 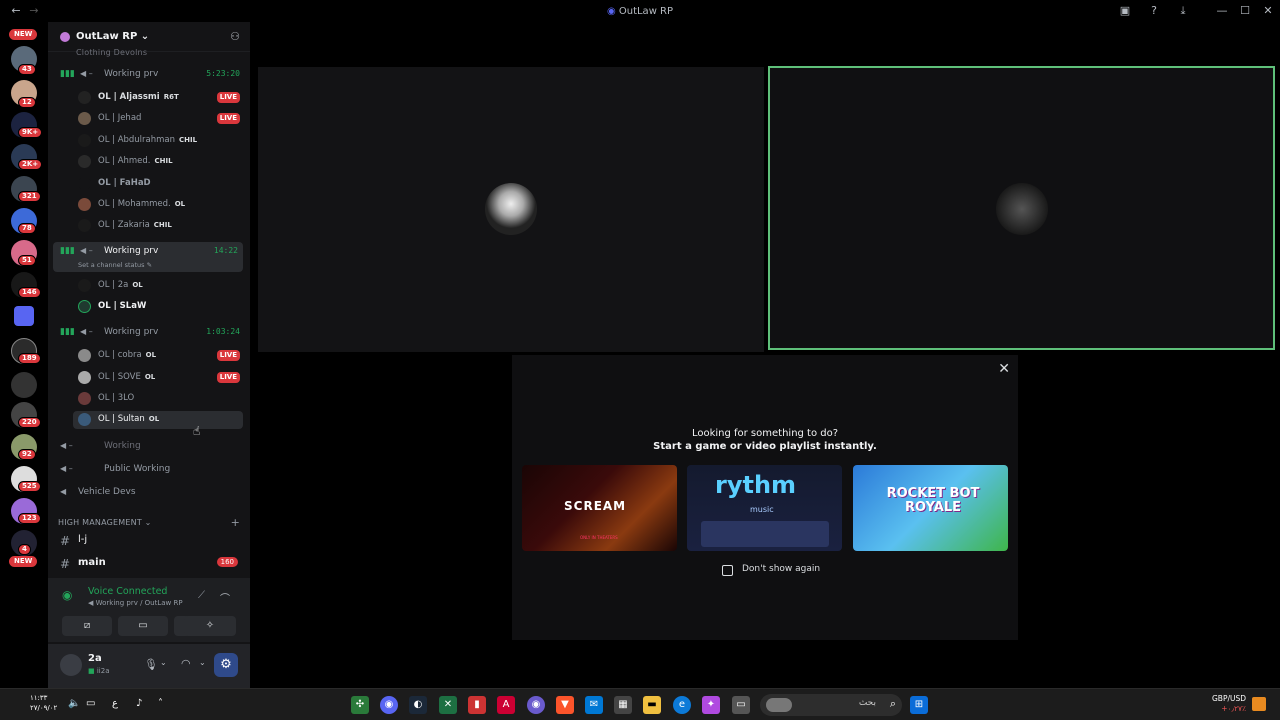 What do you see at coordinates (149, 205) in the screenshot?
I see `voice-user: OL | Mohammed. OL` at bounding box center [149, 205].